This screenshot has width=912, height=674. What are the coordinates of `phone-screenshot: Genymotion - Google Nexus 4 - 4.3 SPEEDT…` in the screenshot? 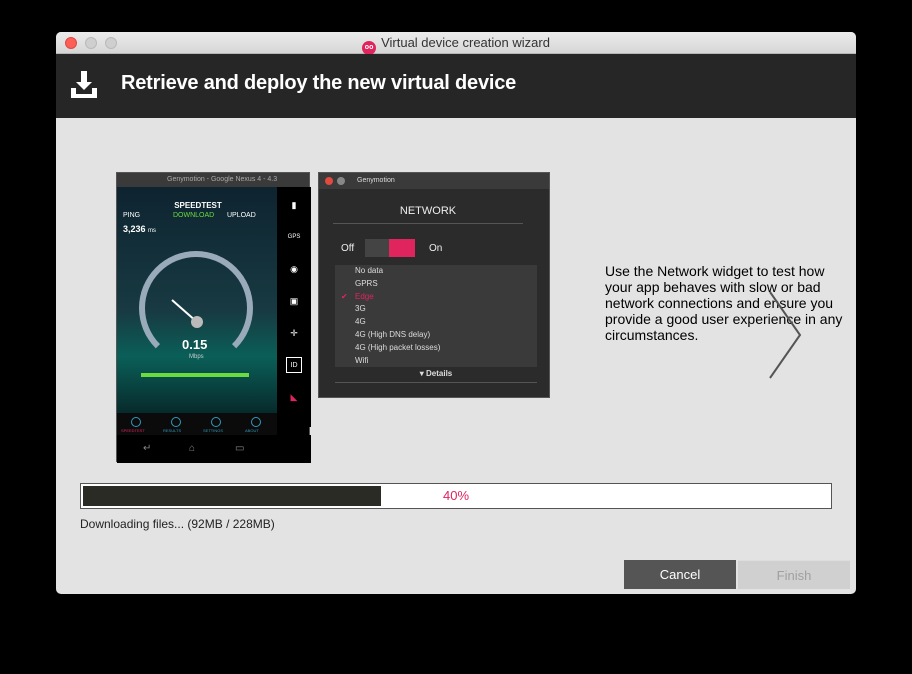 It's located at (213, 317).